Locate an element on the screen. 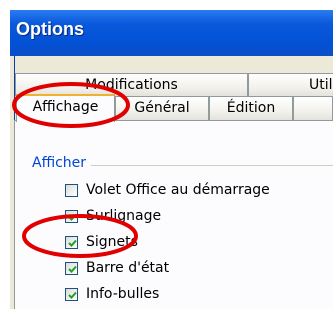 This screenshot has height=309, width=333. group-title: Afficher is located at coordinates (62, 163).